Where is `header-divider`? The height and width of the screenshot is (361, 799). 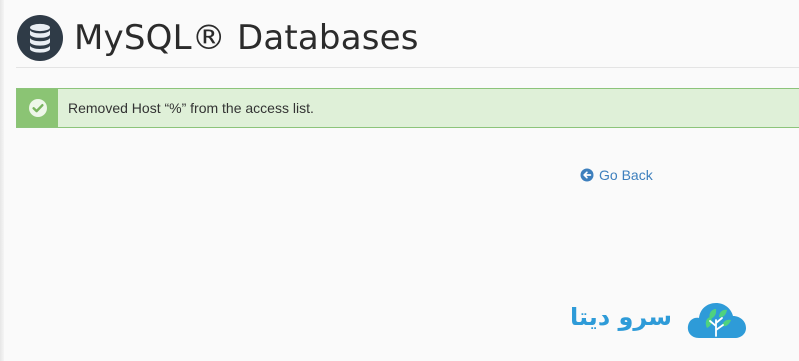
header-divider is located at coordinates (407, 67).